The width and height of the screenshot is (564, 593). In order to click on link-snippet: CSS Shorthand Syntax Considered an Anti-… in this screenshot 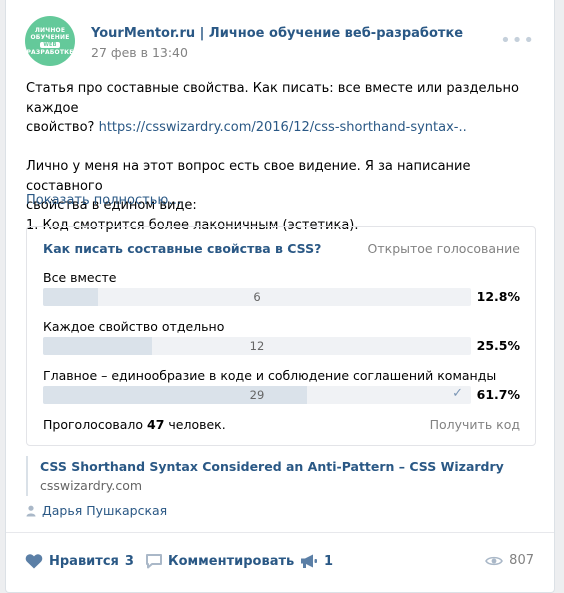, I will do `click(276, 476)`.